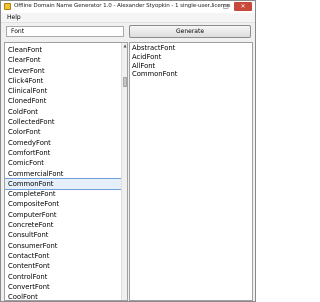 This screenshot has width=320, height=302. What do you see at coordinates (63, 204) in the screenshot?
I see `list-item: CompositeFont` at bounding box center [63, 204].